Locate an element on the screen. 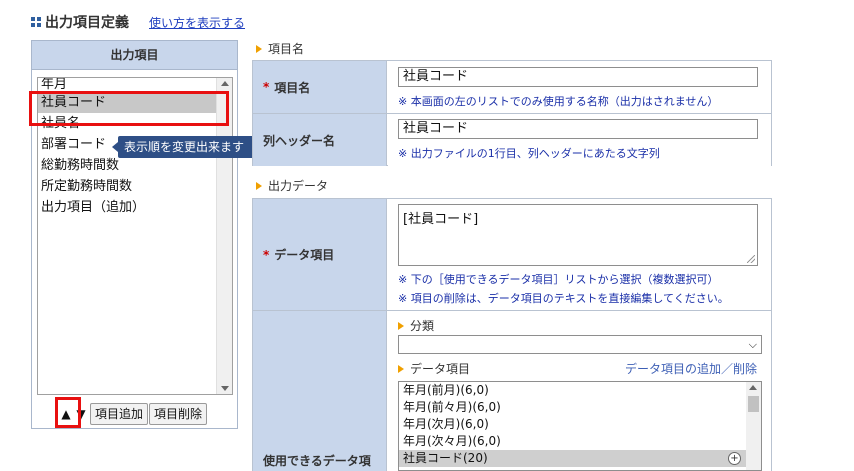 The image size is (854, 471). available-items-label: 使用できるデータ項 is located at coordinates (320, 391).